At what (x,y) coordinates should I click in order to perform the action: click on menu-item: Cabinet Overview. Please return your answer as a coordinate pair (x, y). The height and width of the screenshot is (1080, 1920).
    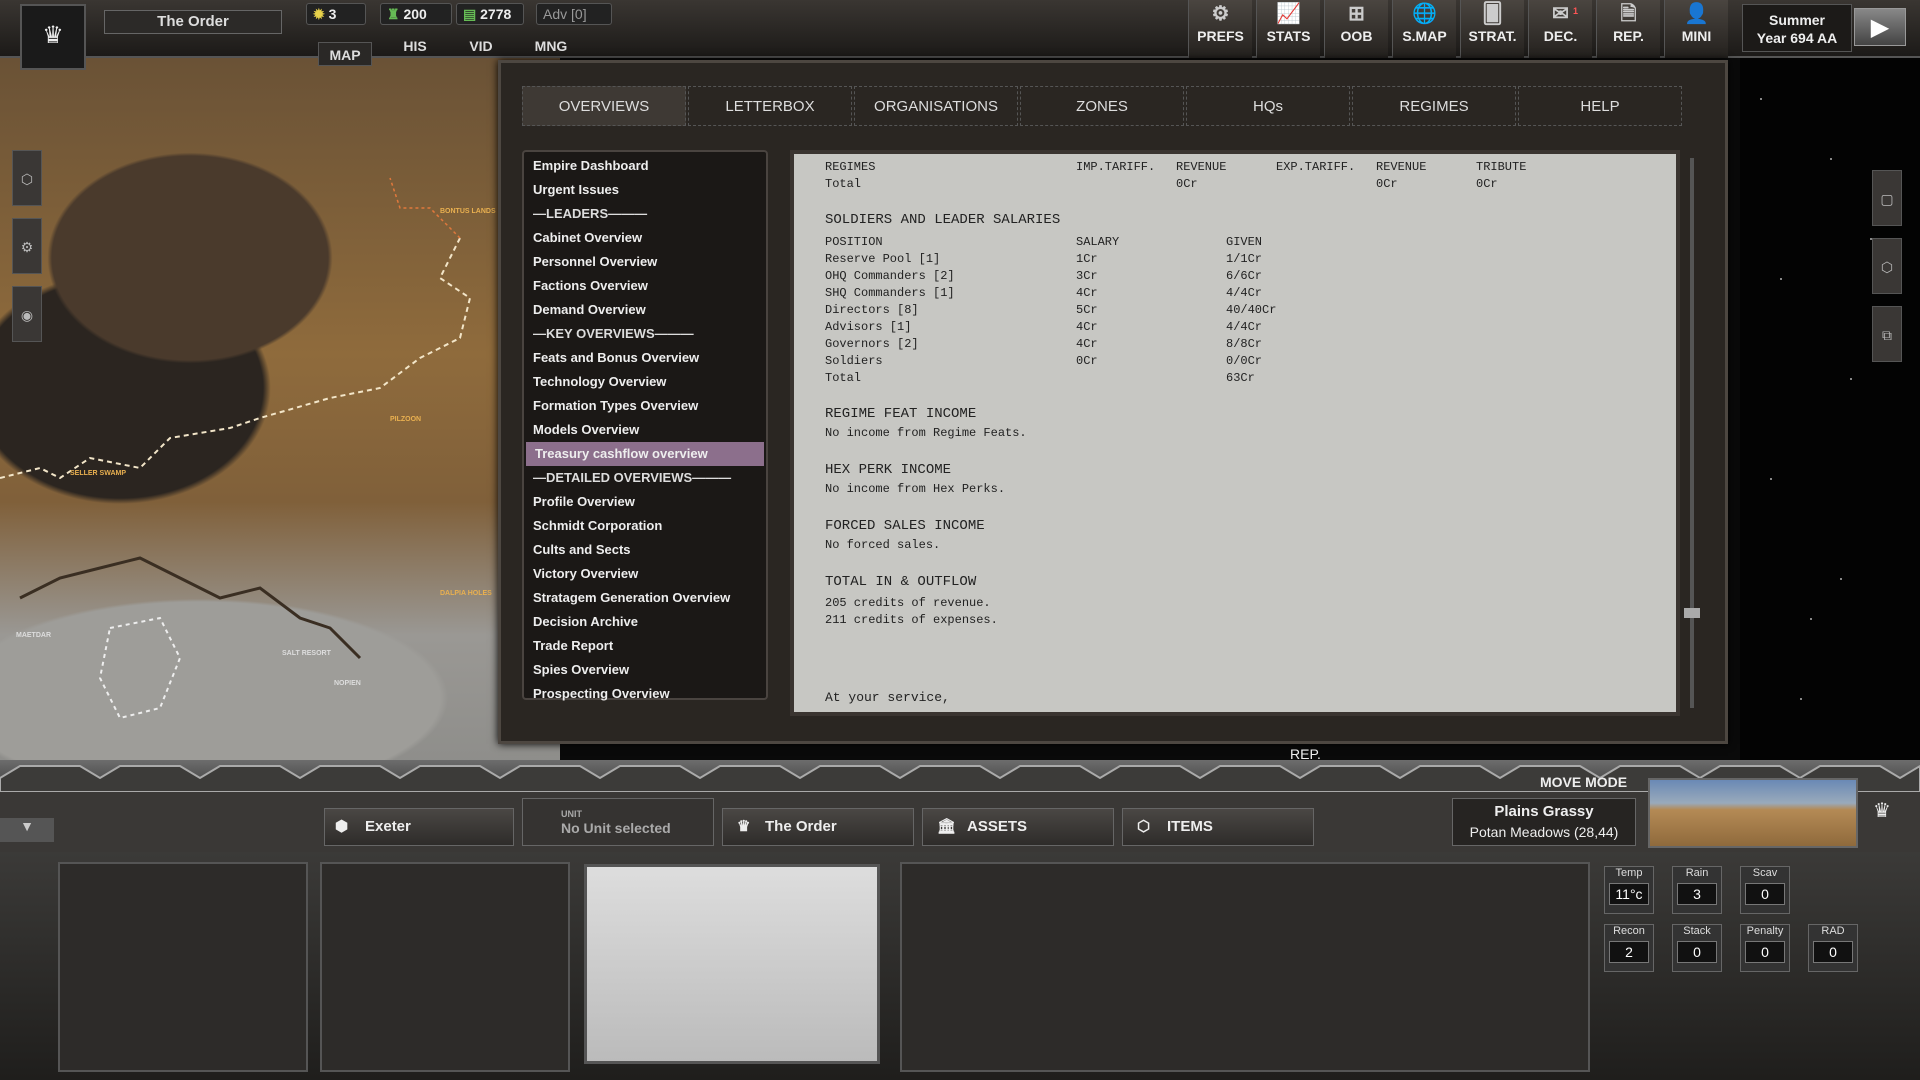
    Looking at the image, I should click on (645, 238).